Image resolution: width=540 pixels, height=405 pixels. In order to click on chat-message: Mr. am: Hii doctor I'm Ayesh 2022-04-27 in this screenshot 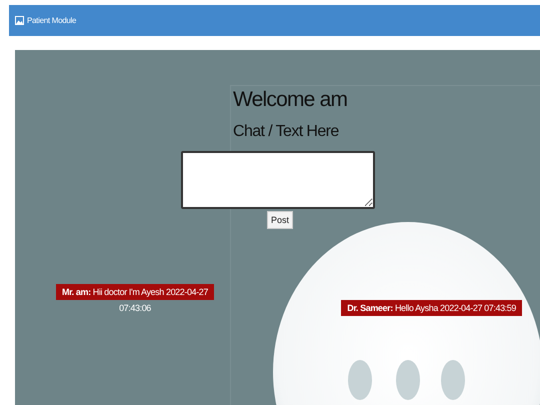, I will do `click(135, 292)`.